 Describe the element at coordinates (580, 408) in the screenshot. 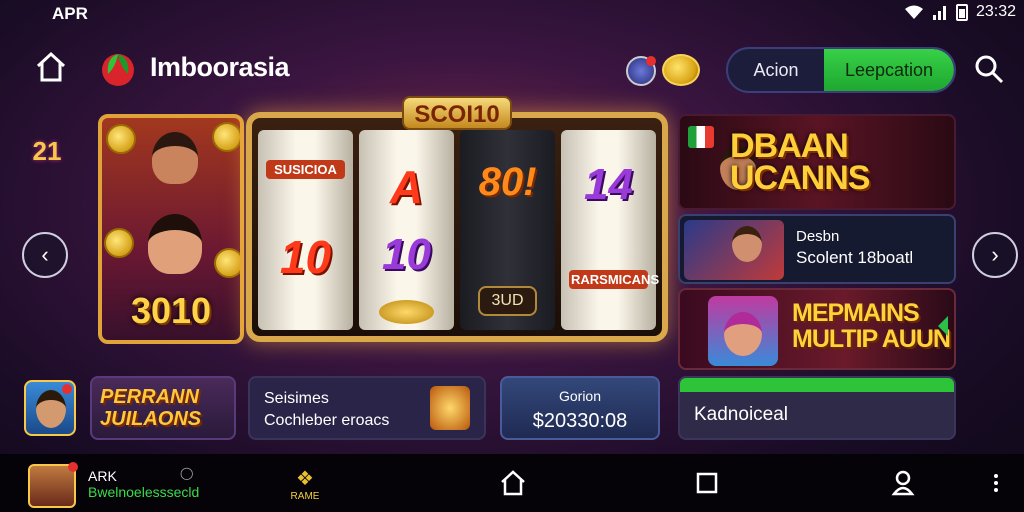

I see `balance-tile: Gorion $20330:08` at that location.